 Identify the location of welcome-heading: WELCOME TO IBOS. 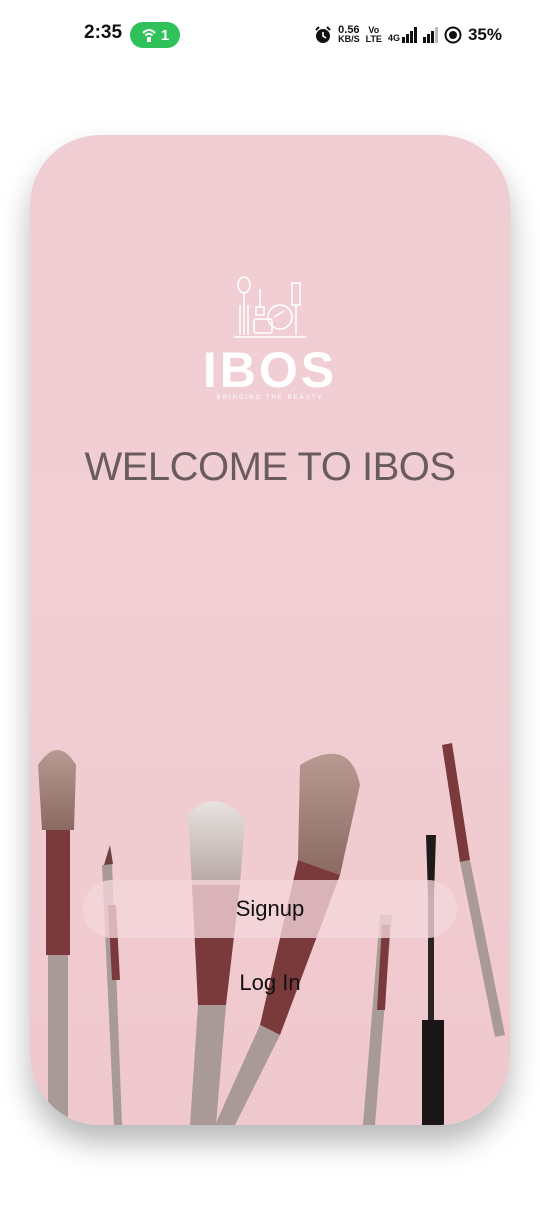
(270, 467).